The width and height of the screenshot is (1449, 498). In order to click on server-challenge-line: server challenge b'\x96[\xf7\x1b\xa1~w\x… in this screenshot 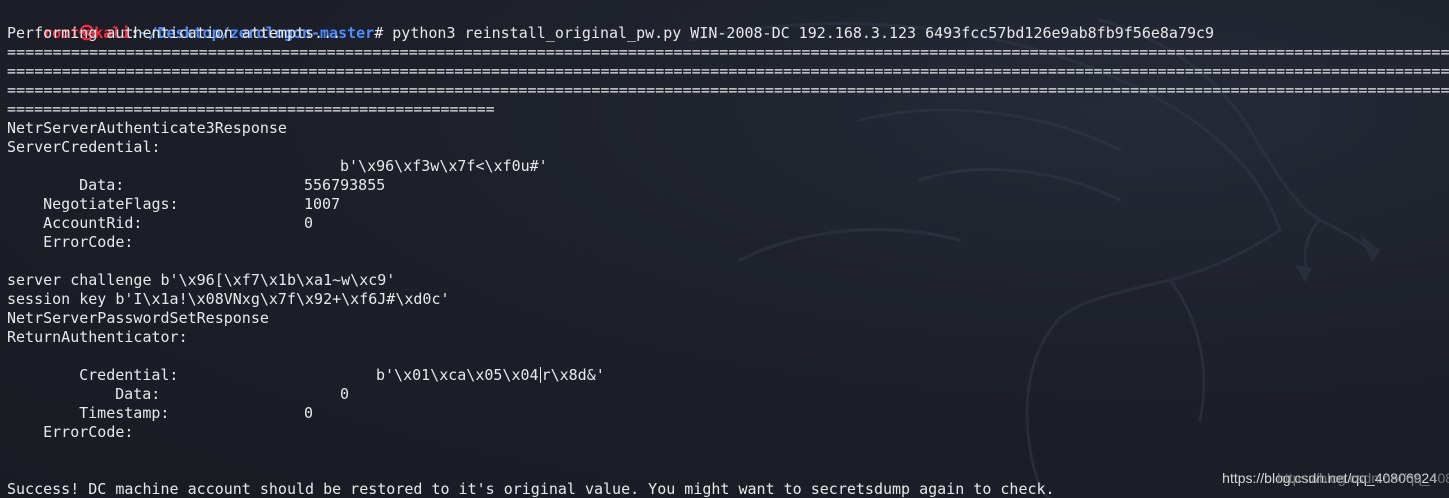, I will do `click(201, 280)`.